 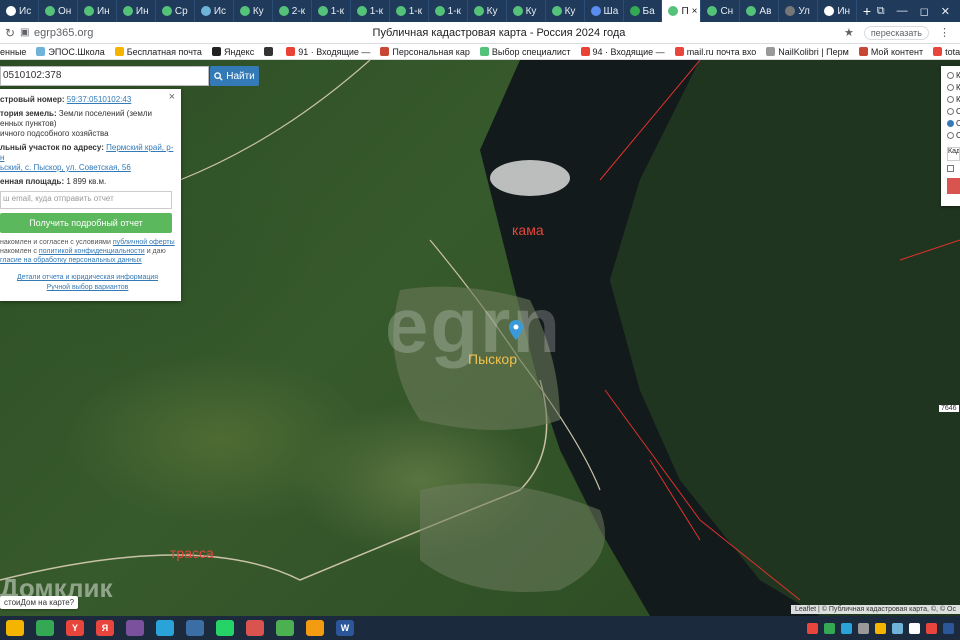 I want to click on browser-tab: Ба, so click(x=643, y=11).